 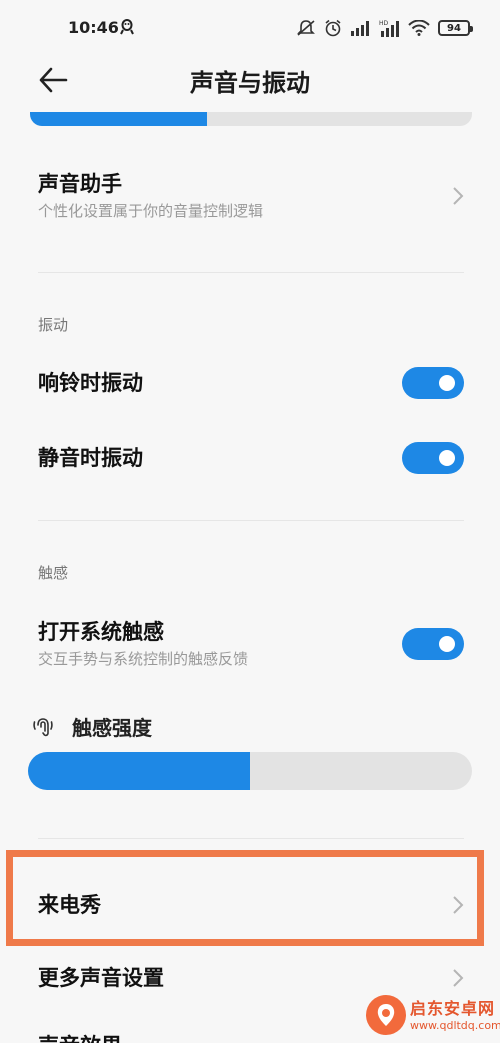 I want to click on status-icons: HD 94, so click(x=384, y=28).